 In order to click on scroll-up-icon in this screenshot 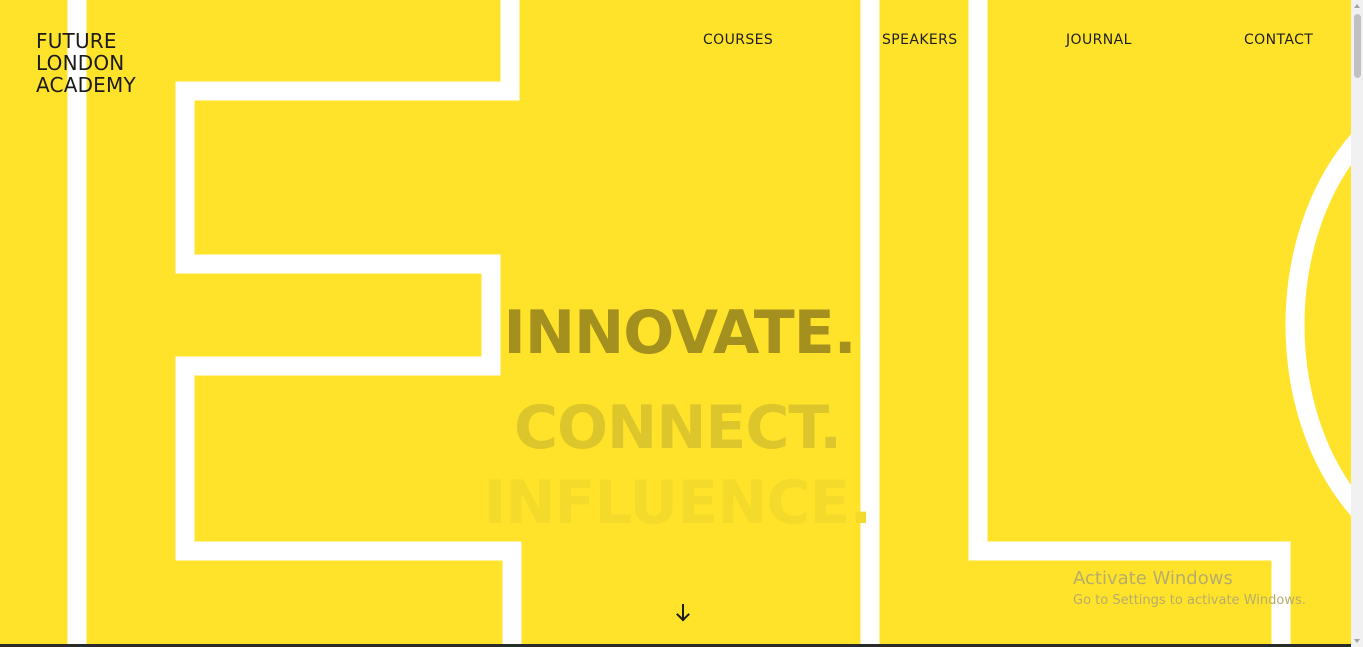, I will do `click(1357, 6)`.